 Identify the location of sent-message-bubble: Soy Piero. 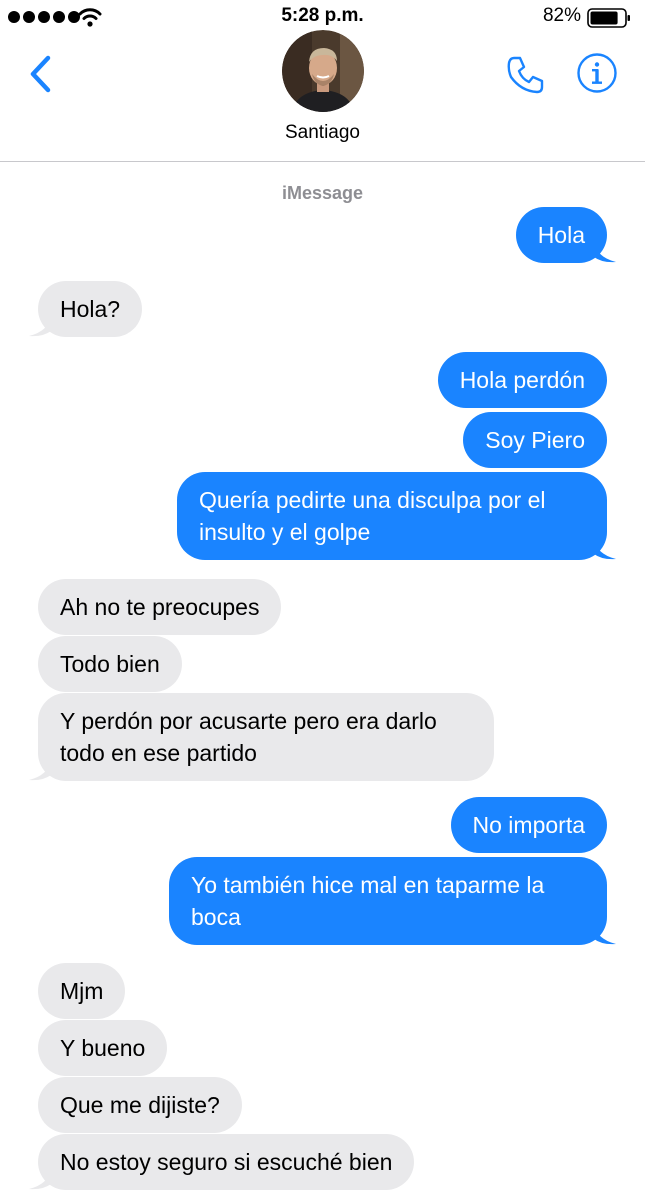
(535, 440).